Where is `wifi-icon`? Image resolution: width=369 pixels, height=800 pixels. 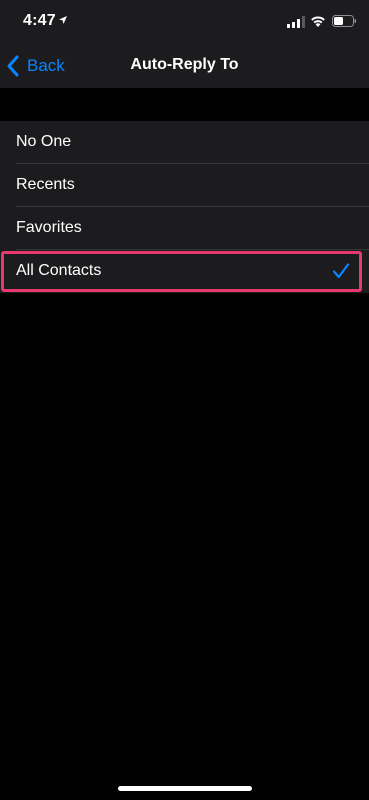
wifi-icon is located at coordinates (318, 21).